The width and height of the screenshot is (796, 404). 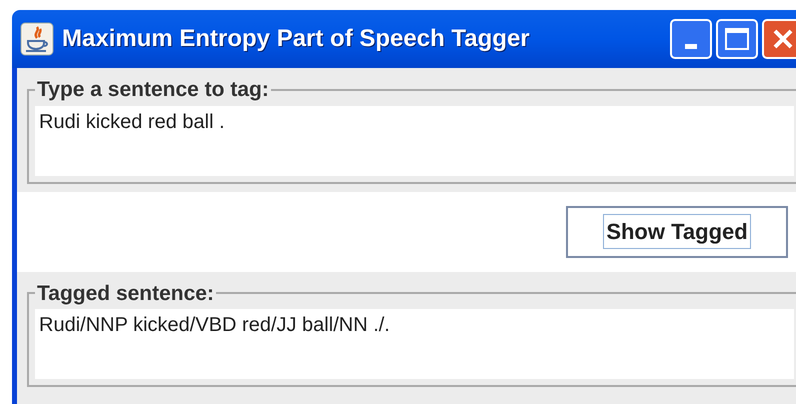 What do you see at coordinates (691, 46) in the screenshot?
I see `minimize-icon` at bounding box center [691, 46].